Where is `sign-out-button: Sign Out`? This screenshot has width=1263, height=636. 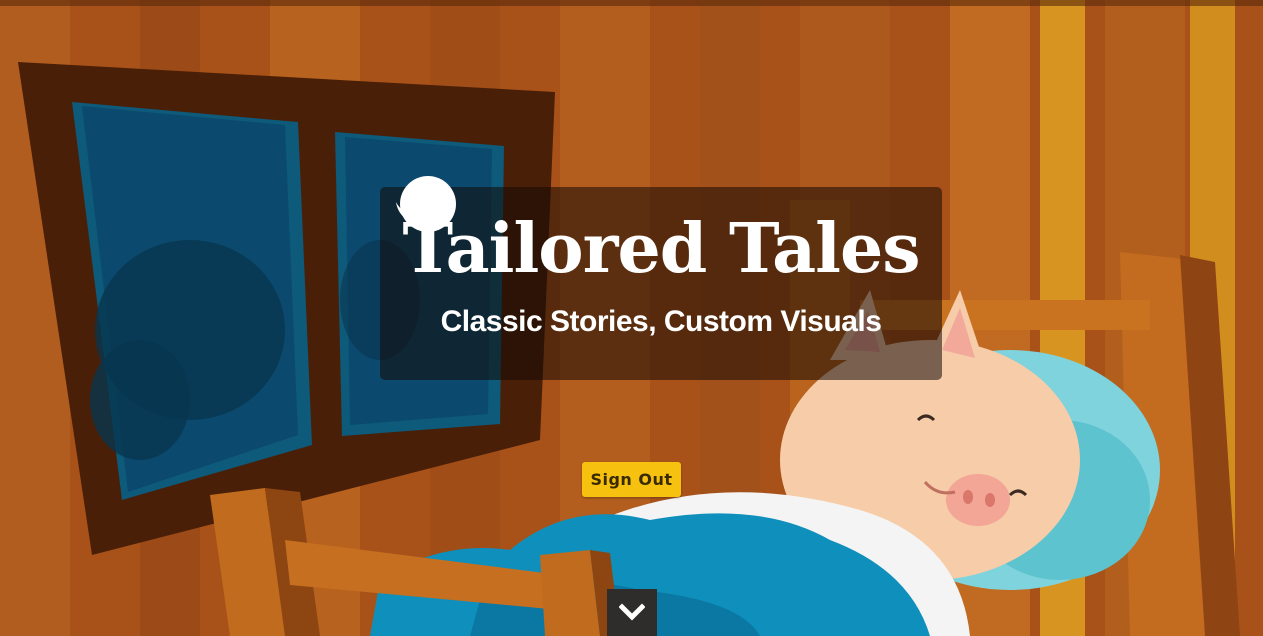 sign-out-button: Sign Out is located at coordinates (631, 479).